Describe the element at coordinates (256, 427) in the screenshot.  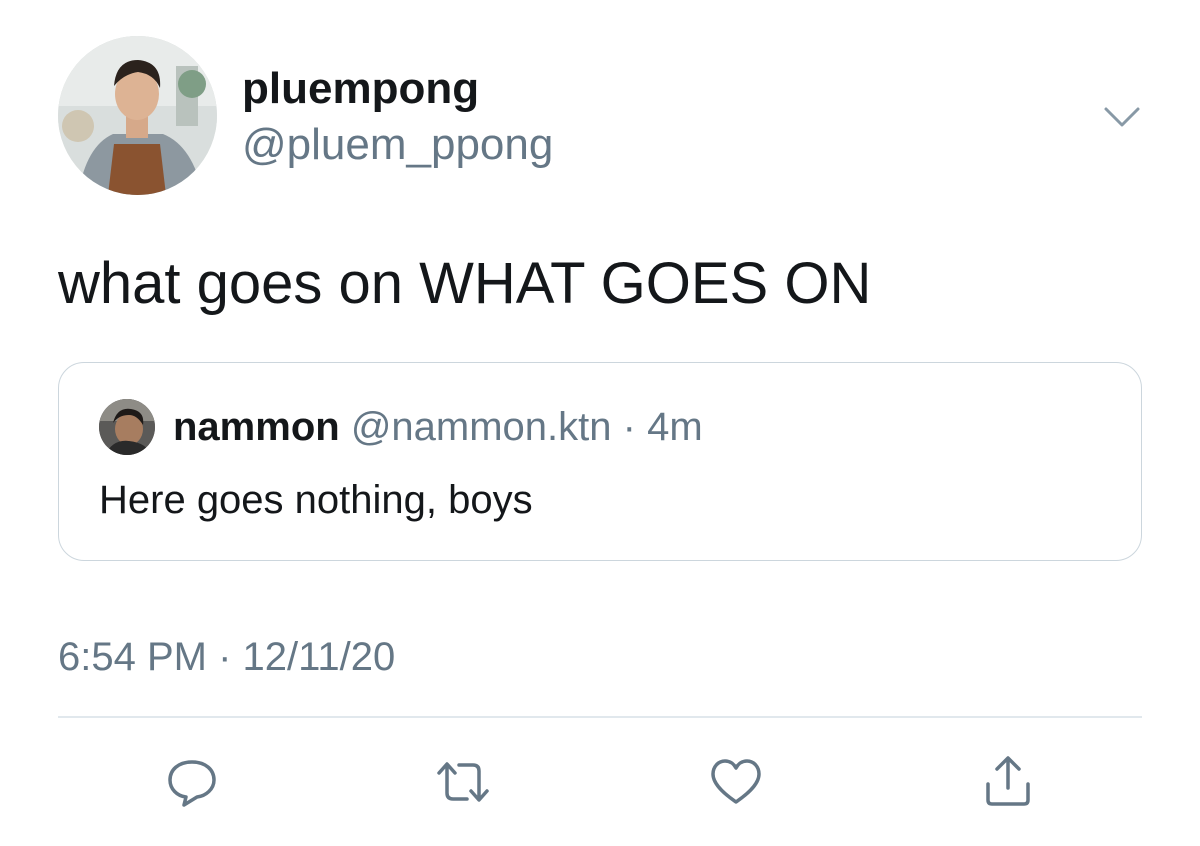
I see `quoted-display-name: nammon` at that location.